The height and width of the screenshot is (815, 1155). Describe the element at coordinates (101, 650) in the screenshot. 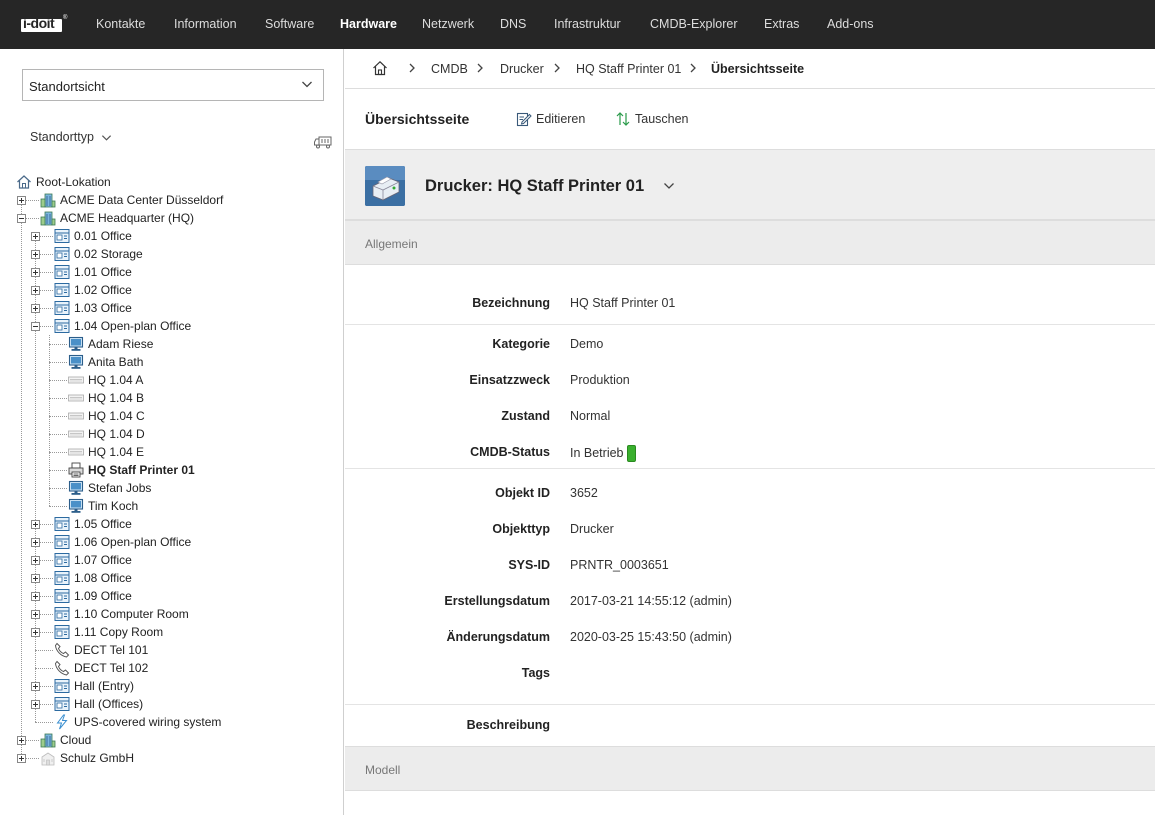

I see `tree-item: DECT Tel 101` at that location.